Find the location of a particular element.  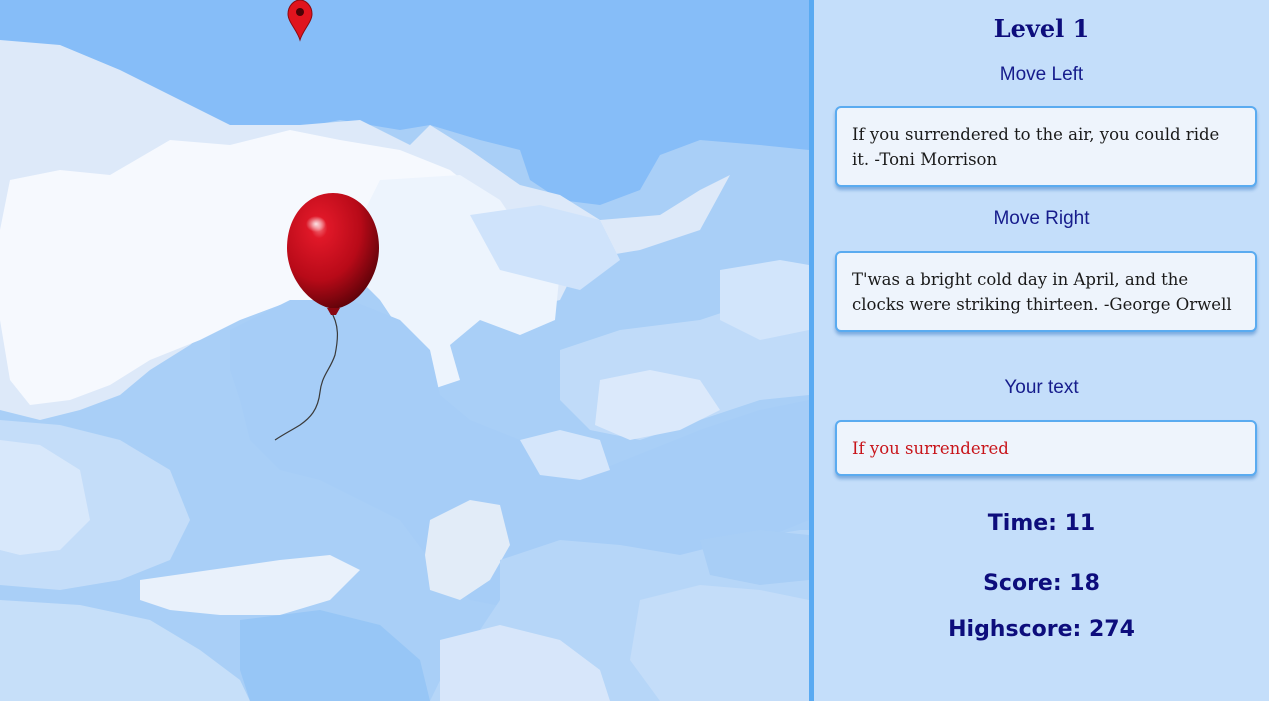

level-title: Level 1 is located at coordinates (1041, 28).